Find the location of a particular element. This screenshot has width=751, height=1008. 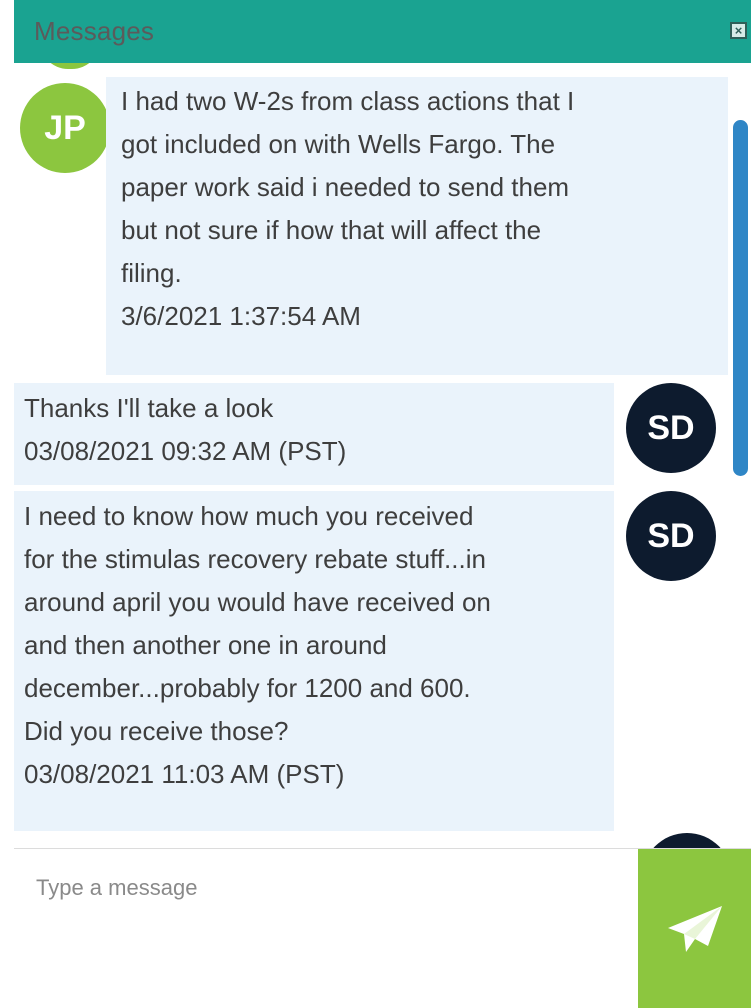

message-line: around april you would have received on is located at coordinates (257, 602).